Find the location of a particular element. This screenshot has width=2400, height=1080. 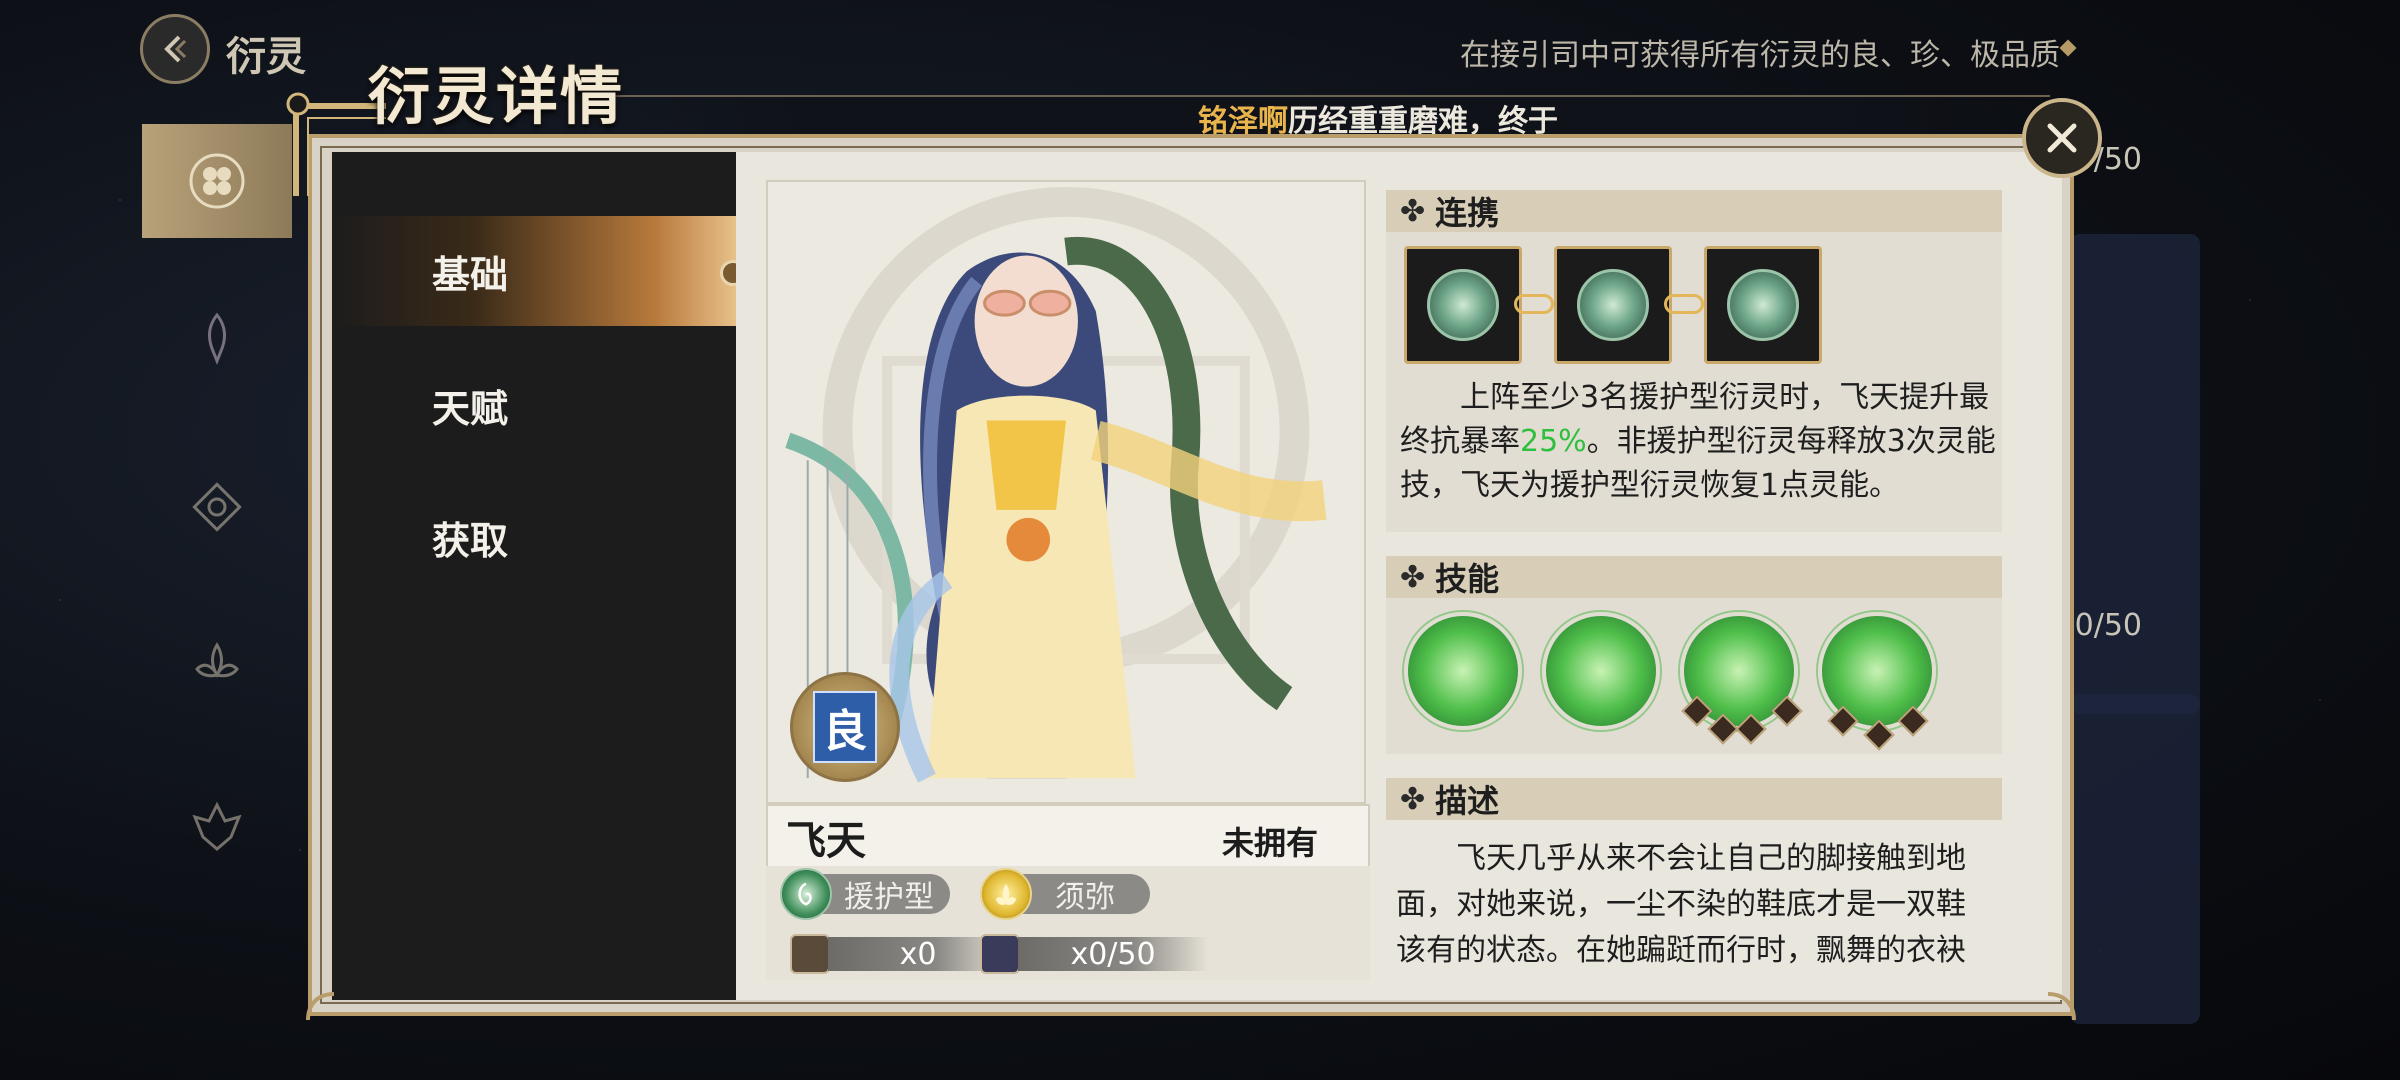

tab-basic-label: 基础 is located at coordinates (470, 274).